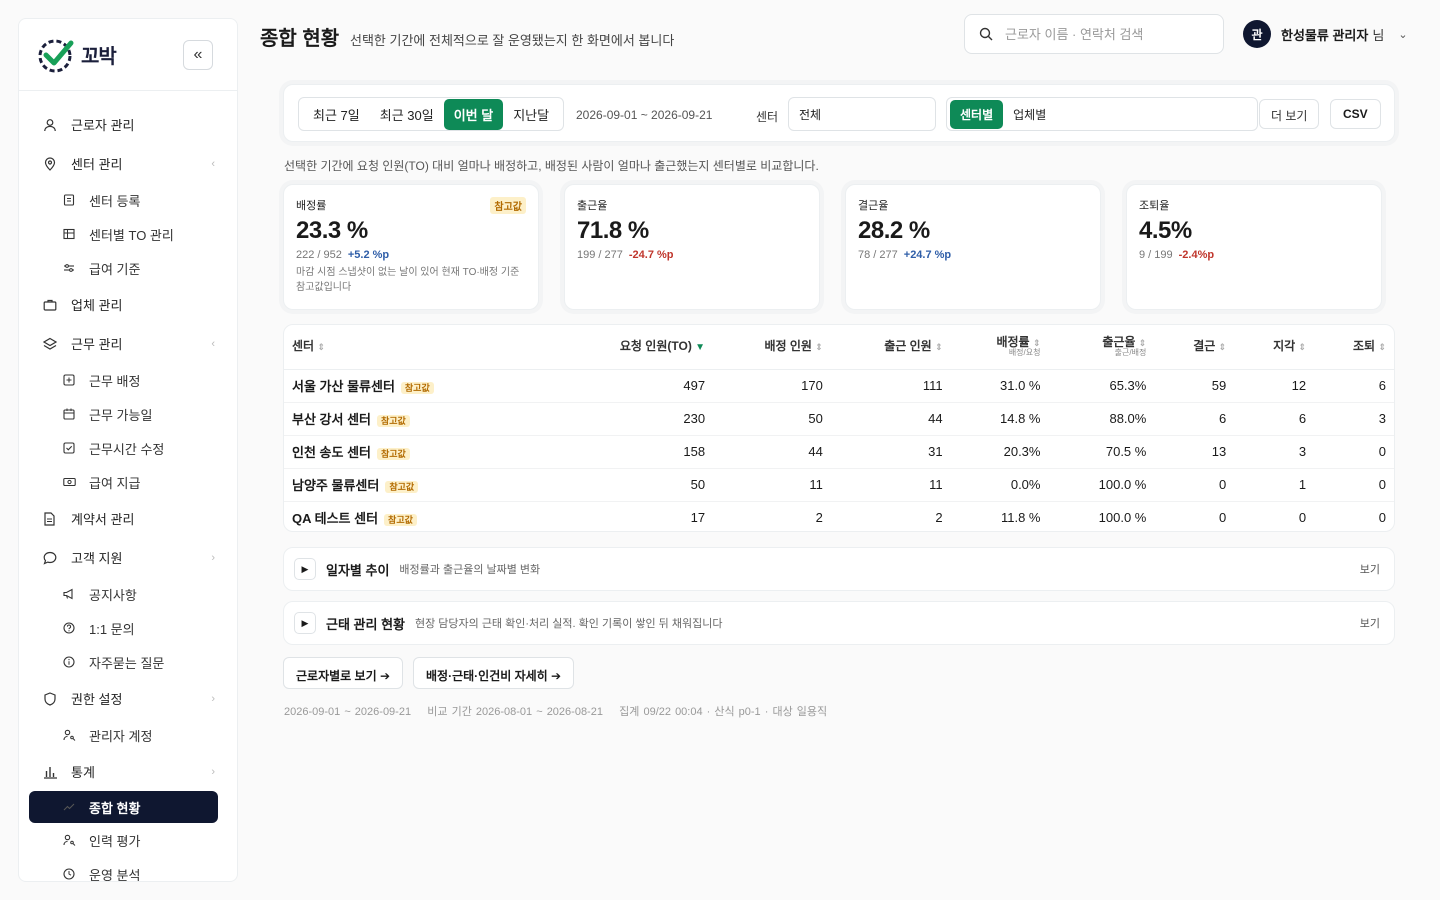  Describe the element at coordinates (788, 346) in the screenshot. I see `col-assigned-label: 배정 인원` at that location.